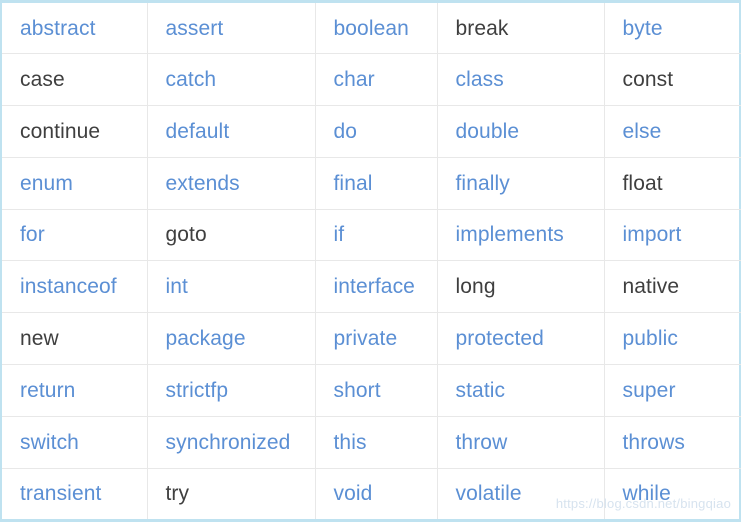  Describe the element at coordinates (652, 234) in the screenshot. I see `keyword-link: import` at that location.